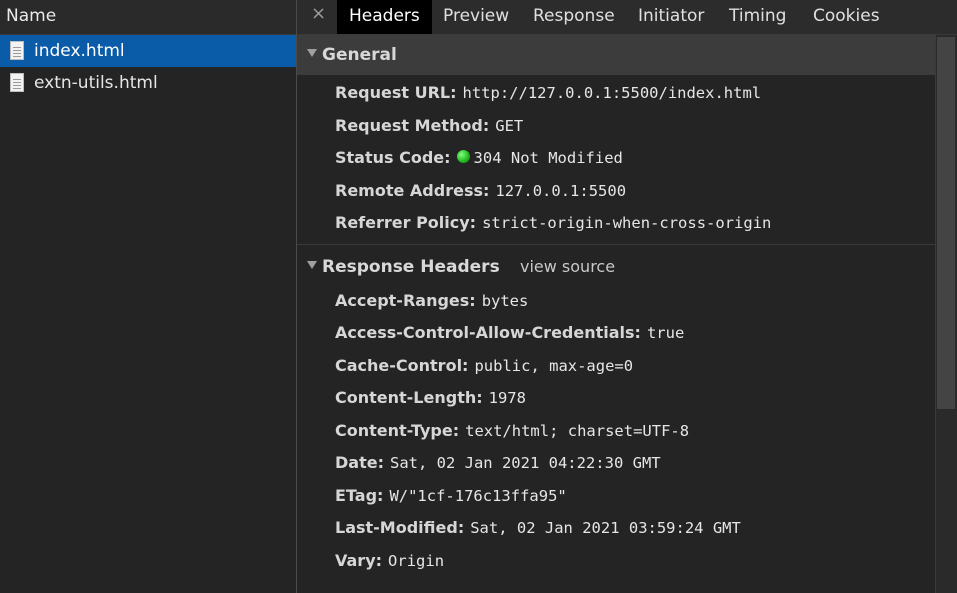 The width and height of the screenshot is (957, 593). What do you see at coordinates (616, 398) in the screenshot?
I see `header-row-content-length: Content-Length: 1978` at bounding box center [616, 398].